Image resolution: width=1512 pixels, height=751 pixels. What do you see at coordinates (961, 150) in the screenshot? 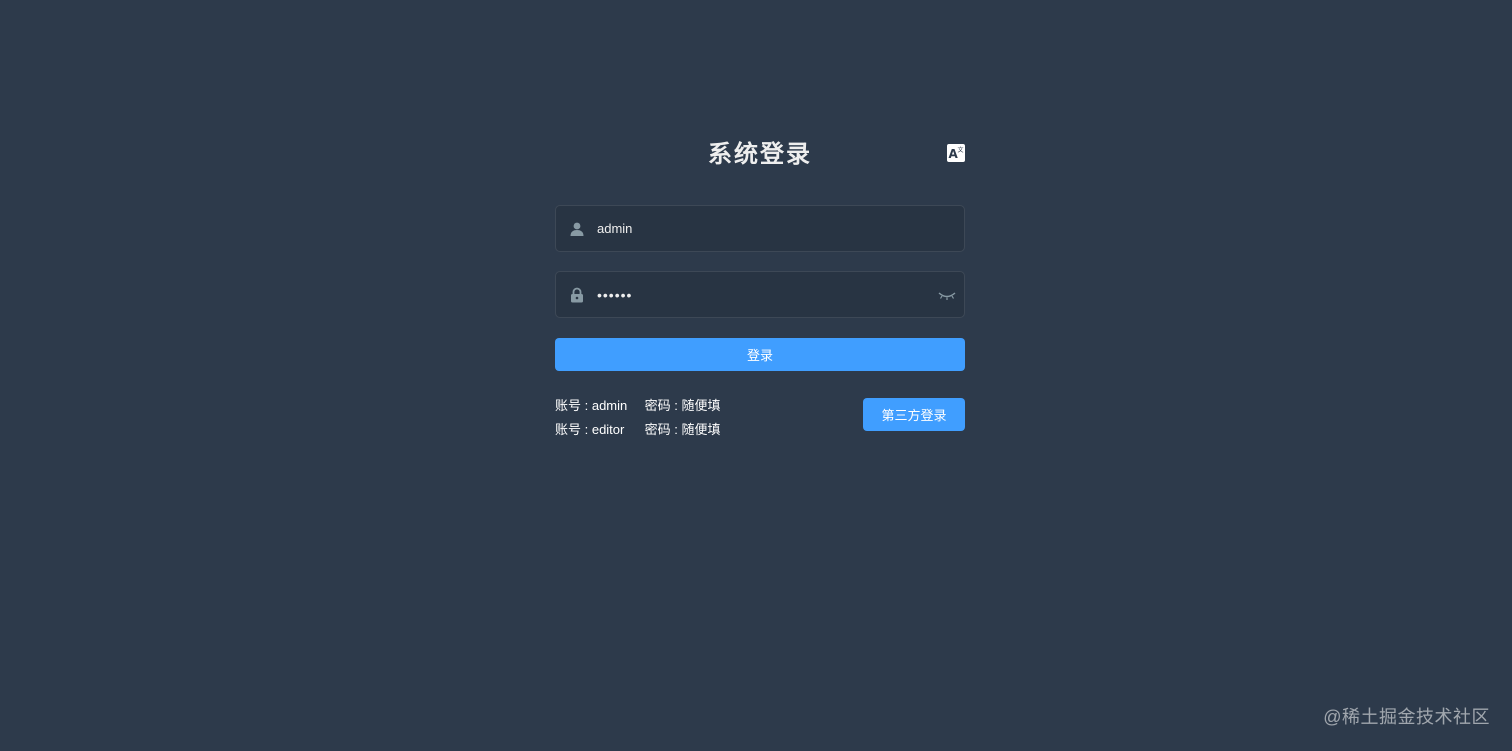
I see `svg-text: 文` at bounding box center [961, 150].